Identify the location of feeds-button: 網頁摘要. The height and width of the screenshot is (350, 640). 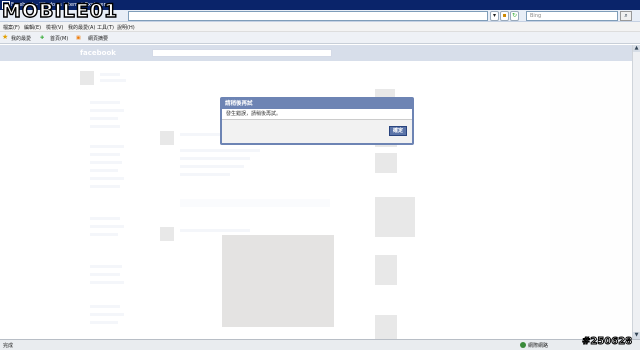
(98, 38).